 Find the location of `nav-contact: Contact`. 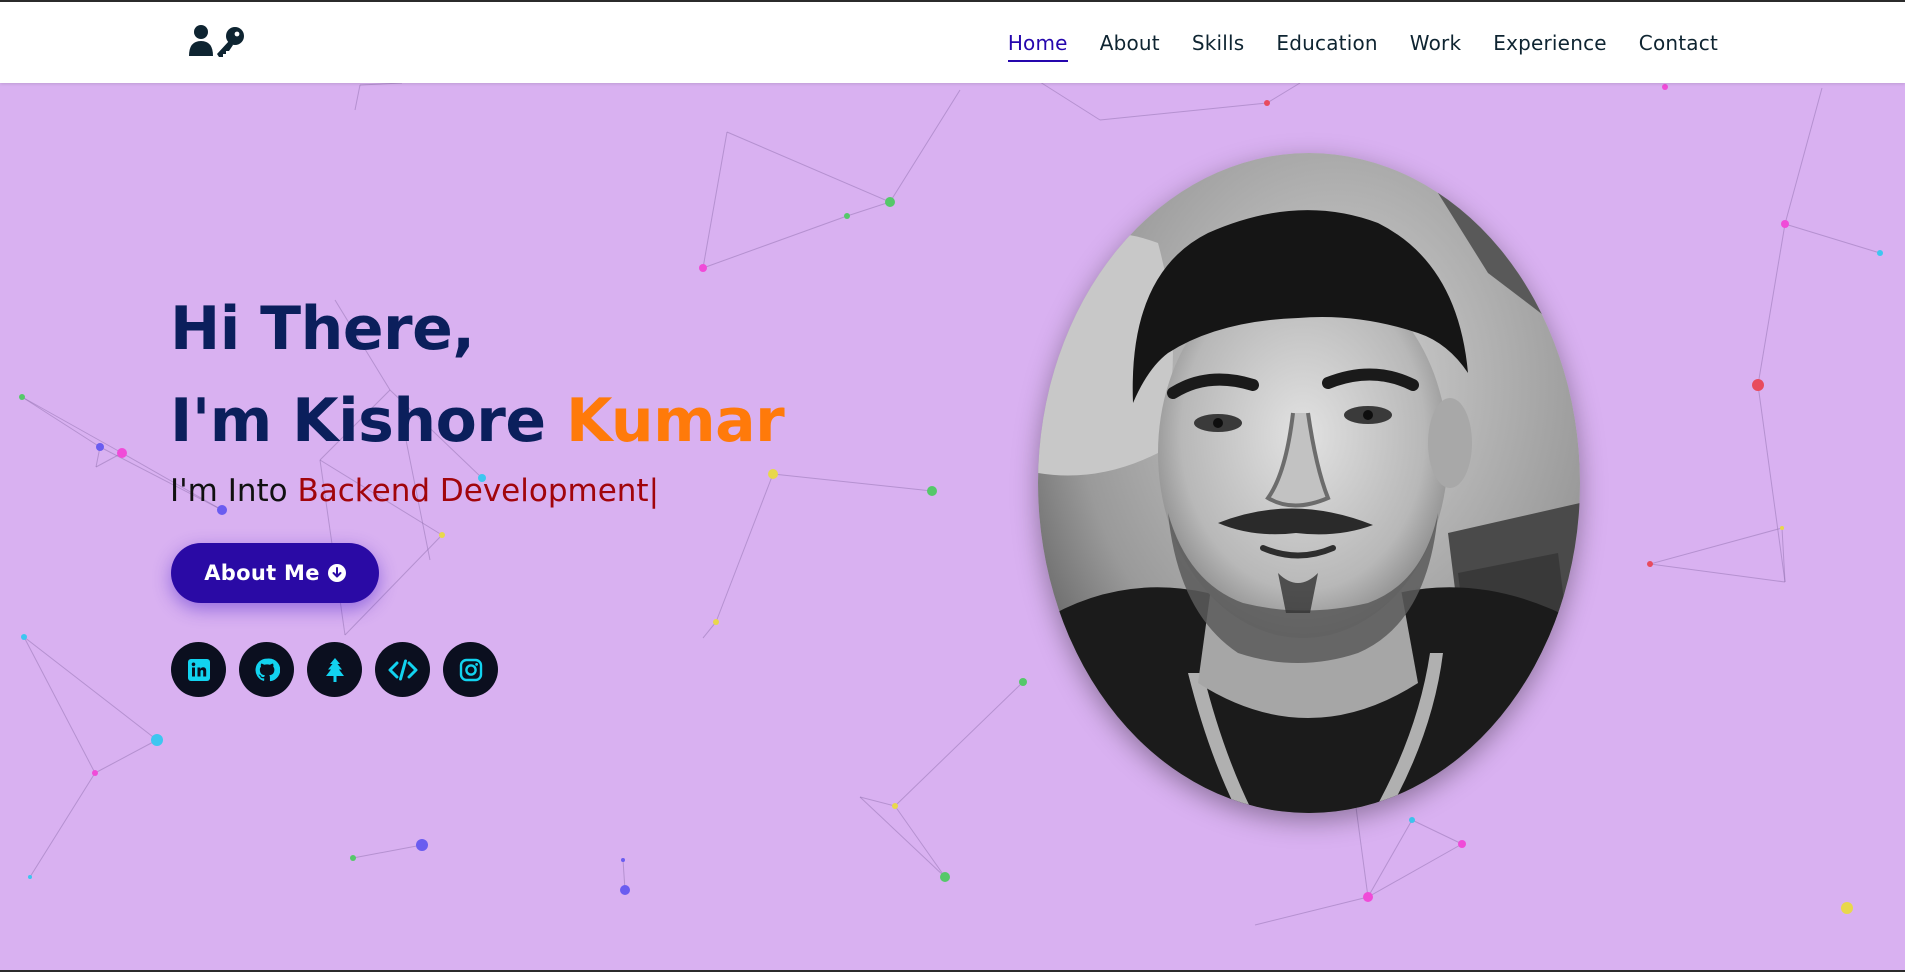

nav-contact: Contact is located at coordinates (1678, 43).